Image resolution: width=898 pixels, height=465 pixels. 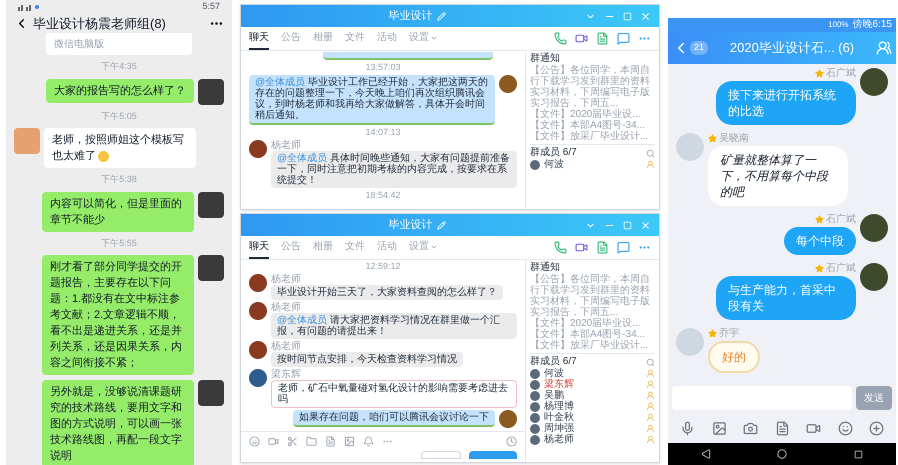 I want to click on history-icon, so click(x=511, y=441).